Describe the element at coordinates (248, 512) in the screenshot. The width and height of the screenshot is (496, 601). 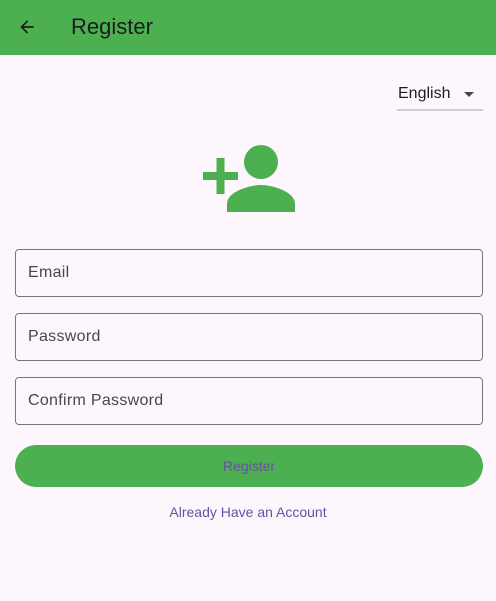
I see `already-have-account-link: Already Have an Account` at that location.